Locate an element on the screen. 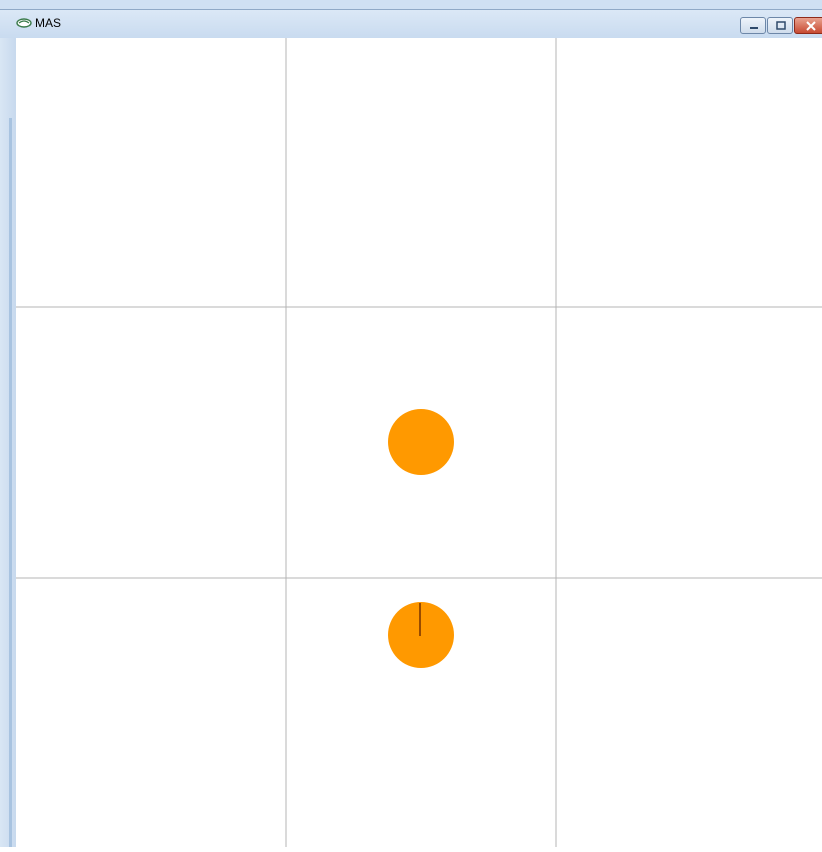 This screenshot has width=822, height=852. minimize-icon is located at coordinates (754, 28).